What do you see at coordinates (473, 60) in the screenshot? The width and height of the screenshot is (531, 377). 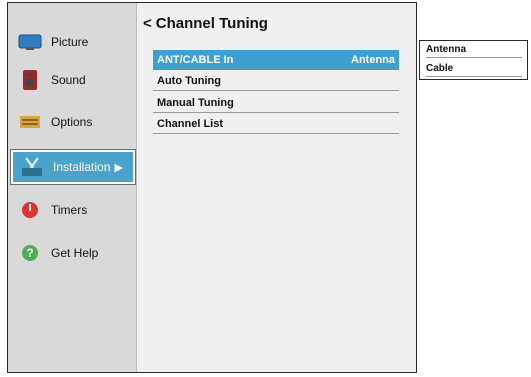 I see `ant-cable-dropdown: Antenna Cable` at bounding box center [473, 60].